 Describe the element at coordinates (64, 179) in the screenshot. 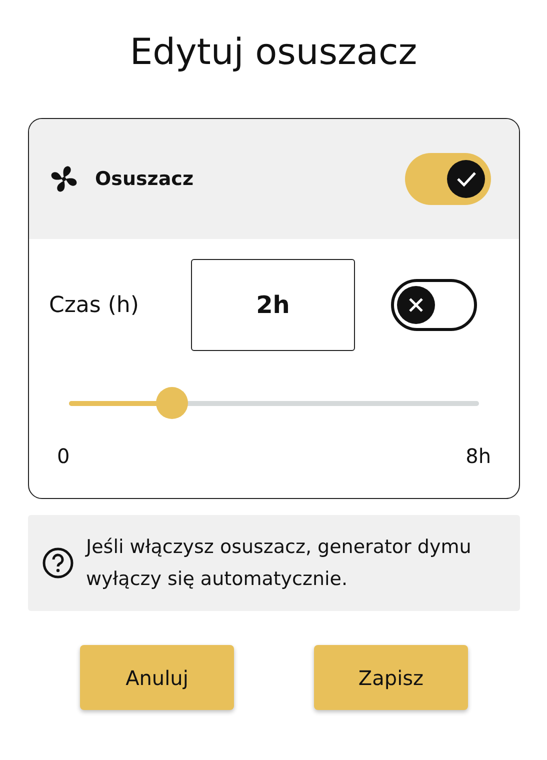

I see `fan-icon` at that location.